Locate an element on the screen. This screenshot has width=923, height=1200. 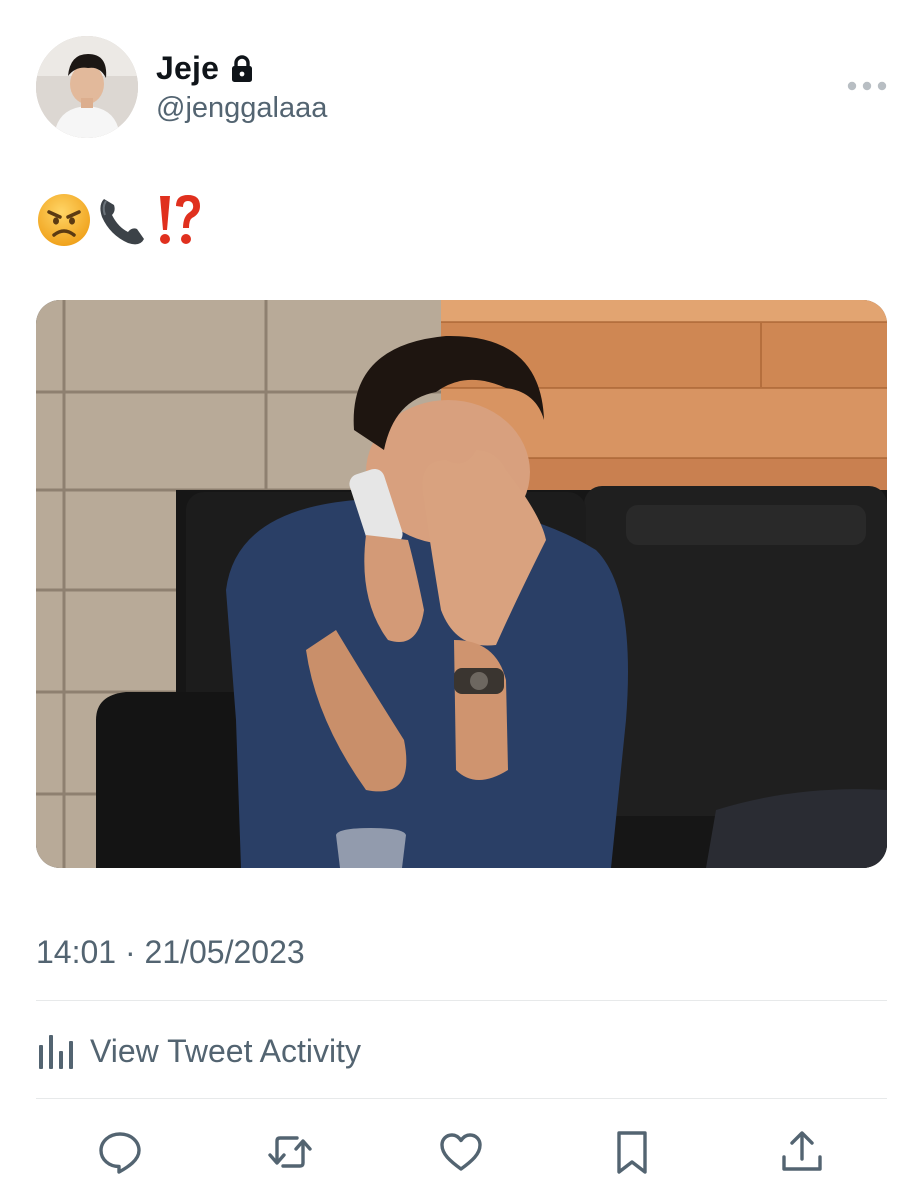
tweet-actions-bar is located at coordinates (461, 1151).